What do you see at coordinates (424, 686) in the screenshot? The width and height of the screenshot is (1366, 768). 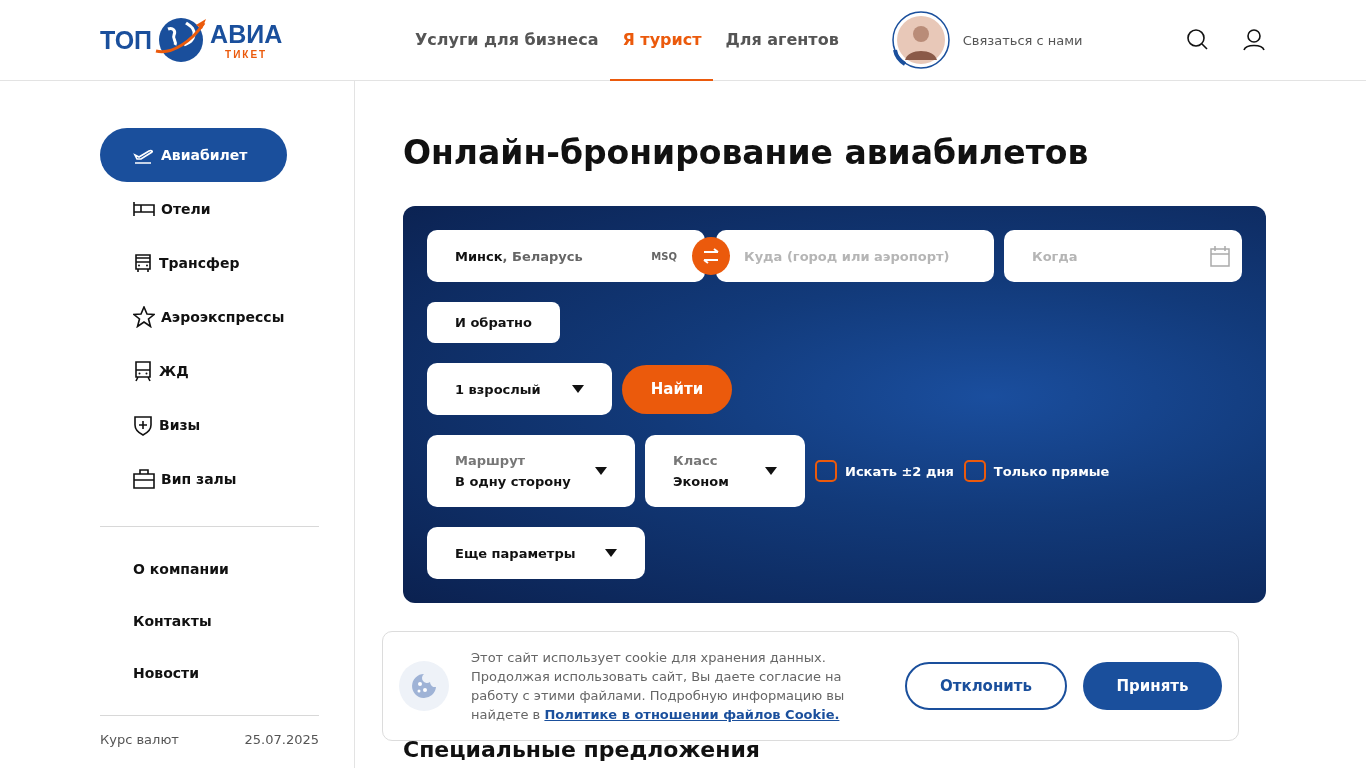 I see `cookie-icon` at bounding box center [424, 686].